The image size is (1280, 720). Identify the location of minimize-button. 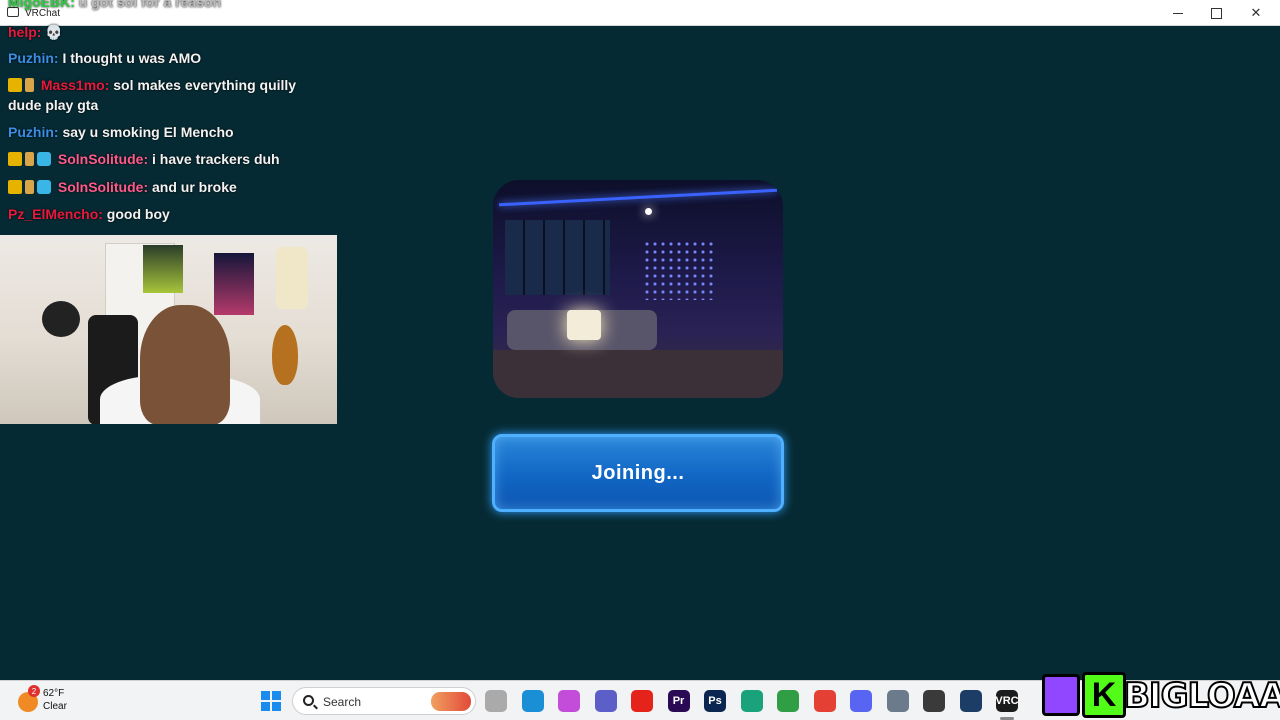
(1178, 13).